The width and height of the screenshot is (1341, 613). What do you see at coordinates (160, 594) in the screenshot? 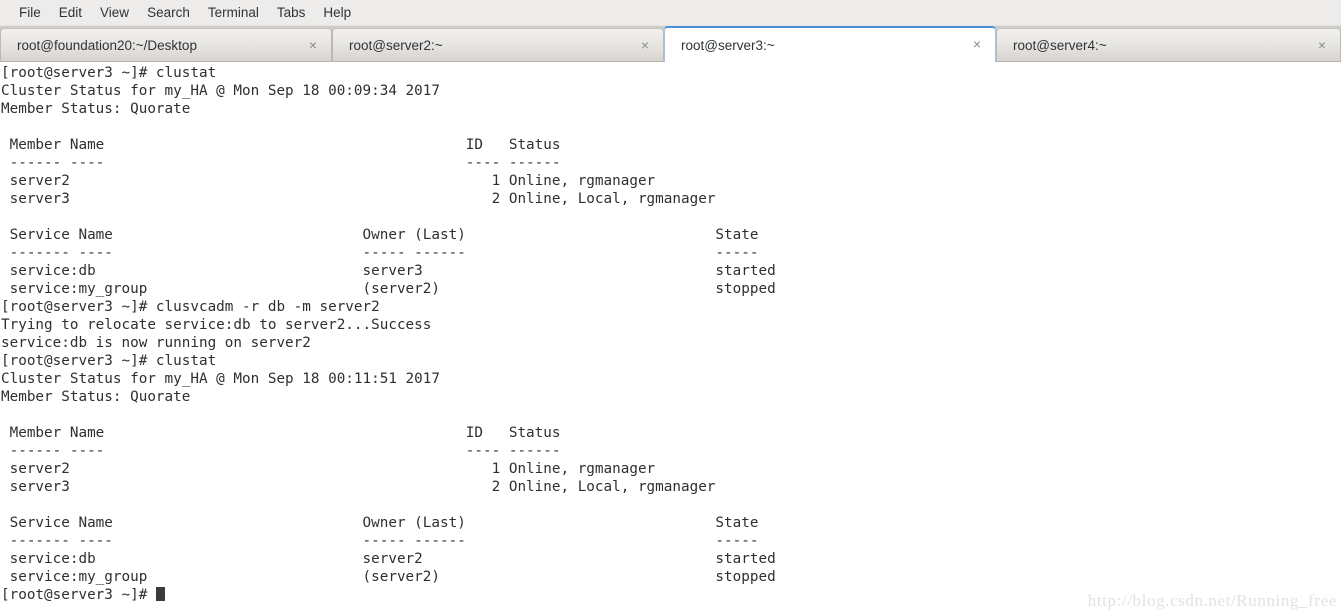
I see `terminal-cursor` at bounding box center [160, 594].